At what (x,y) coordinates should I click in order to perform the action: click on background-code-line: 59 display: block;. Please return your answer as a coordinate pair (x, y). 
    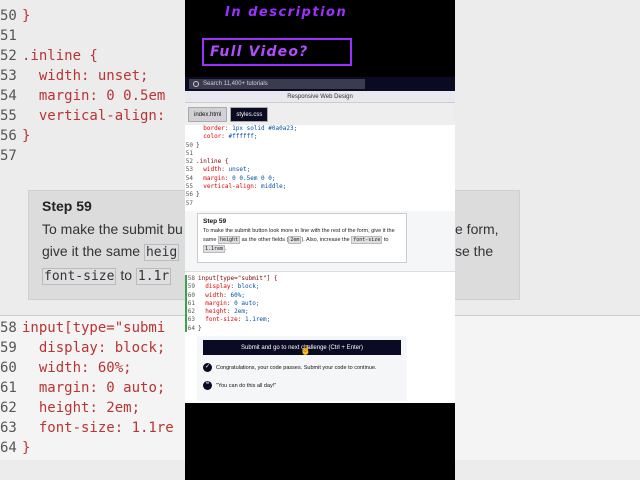
    Looking at the image, I should click on (83, 348).